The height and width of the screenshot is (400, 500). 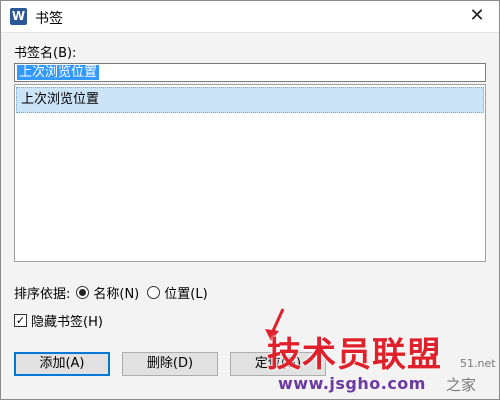 I want to click on close-icon: ✕, so click(x=477, y=16).